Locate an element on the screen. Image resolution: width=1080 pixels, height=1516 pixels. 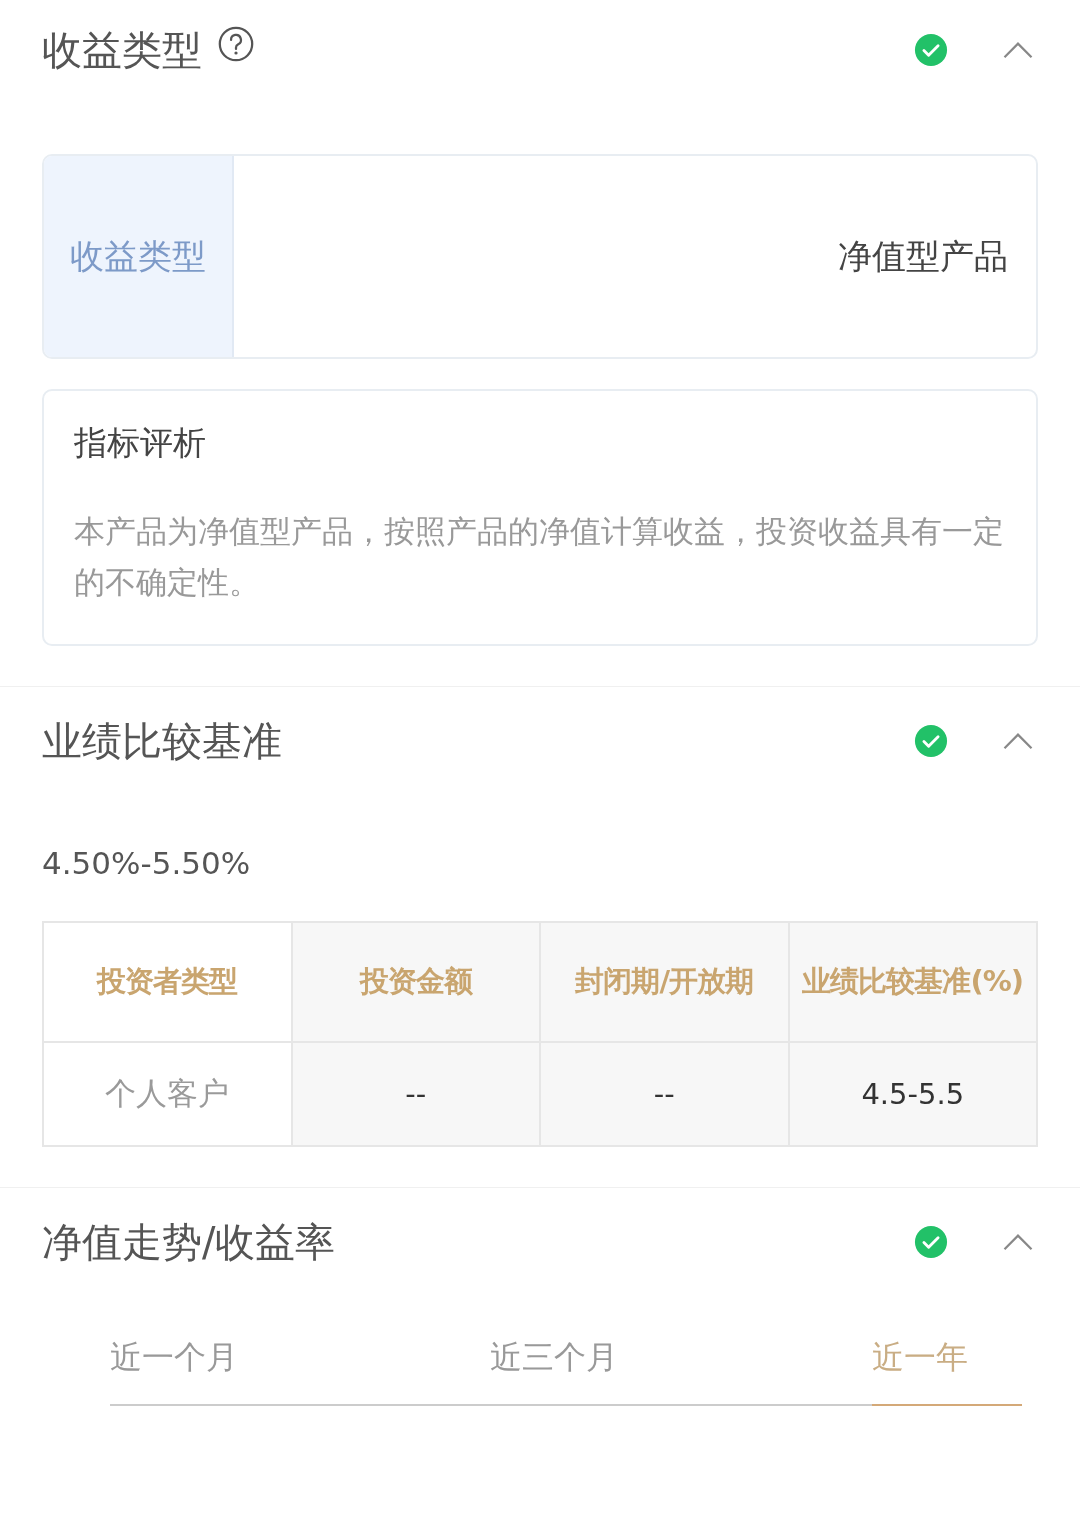
section-title: 收益类型 is located at coordinates (122, 50).